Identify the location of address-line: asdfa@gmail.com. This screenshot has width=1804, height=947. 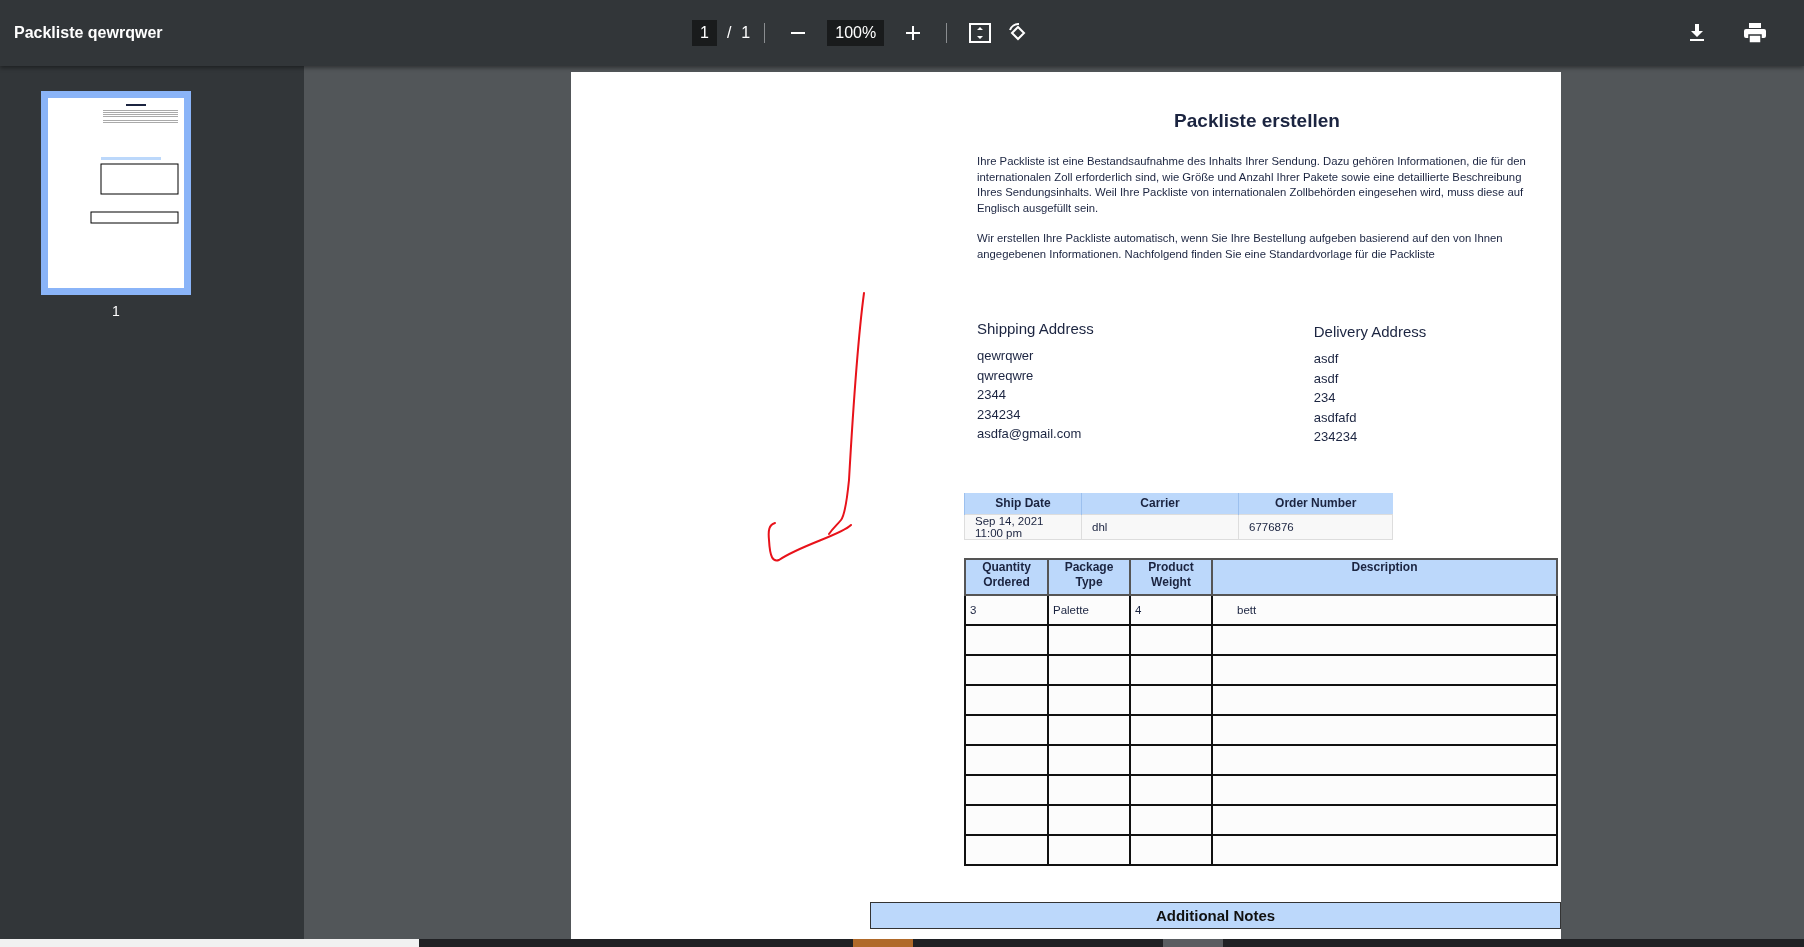
(1030, 434).